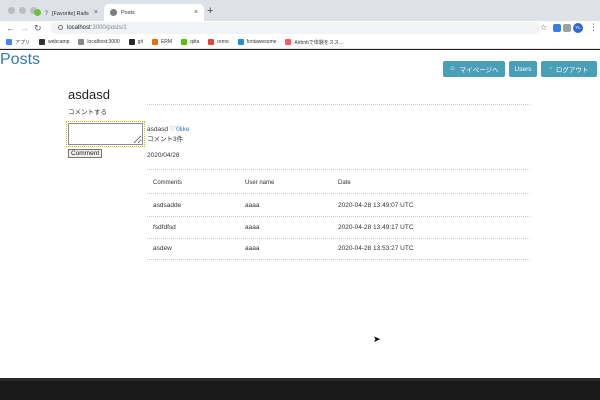 The height and width of the screenshot is (400, 600). Describe the element at coordinates (24, 28) in the screenshot. I see `forward-arrow-icon: →` at that location.